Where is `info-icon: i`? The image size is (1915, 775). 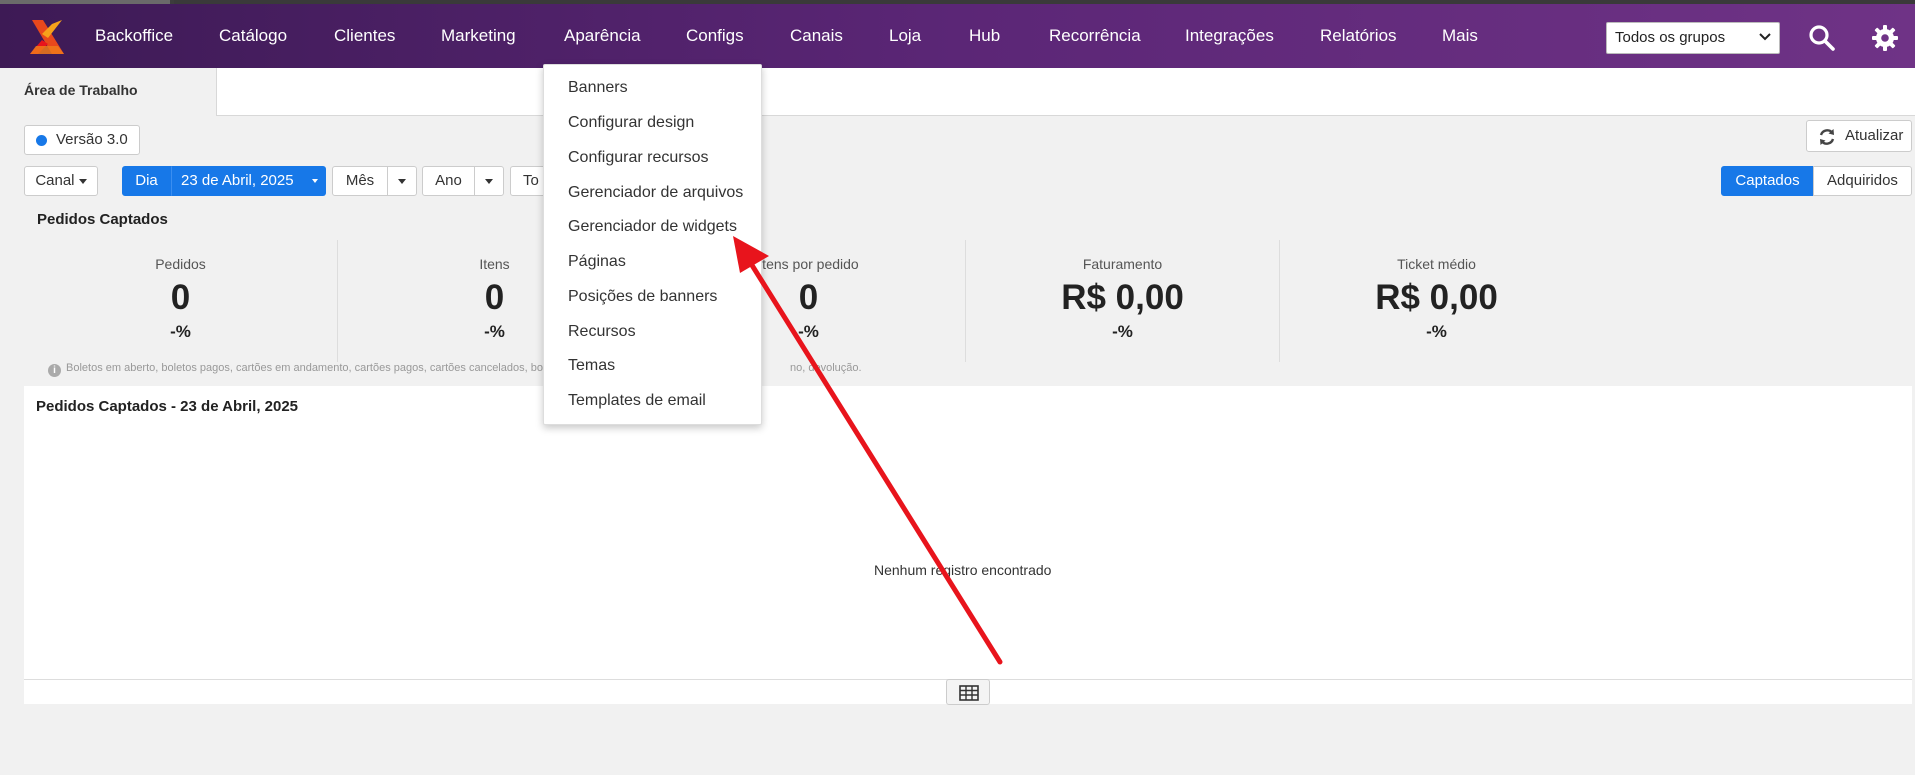
info-icon: i is located at coordinates (54, 370).